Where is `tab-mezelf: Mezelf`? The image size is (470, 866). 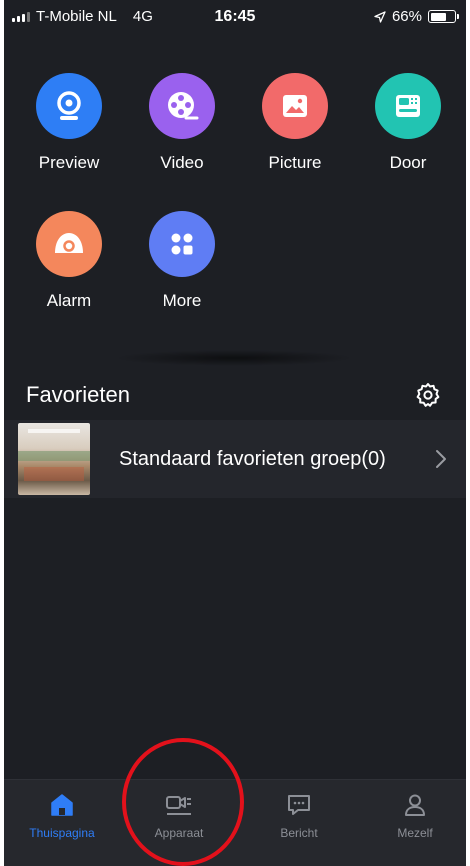
tab-mezelf: Mezelf is located at coordinates (415, 815).